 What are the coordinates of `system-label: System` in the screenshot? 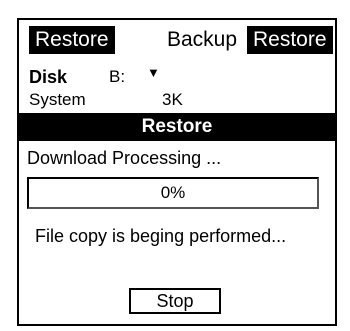 It's located at (57, 99).